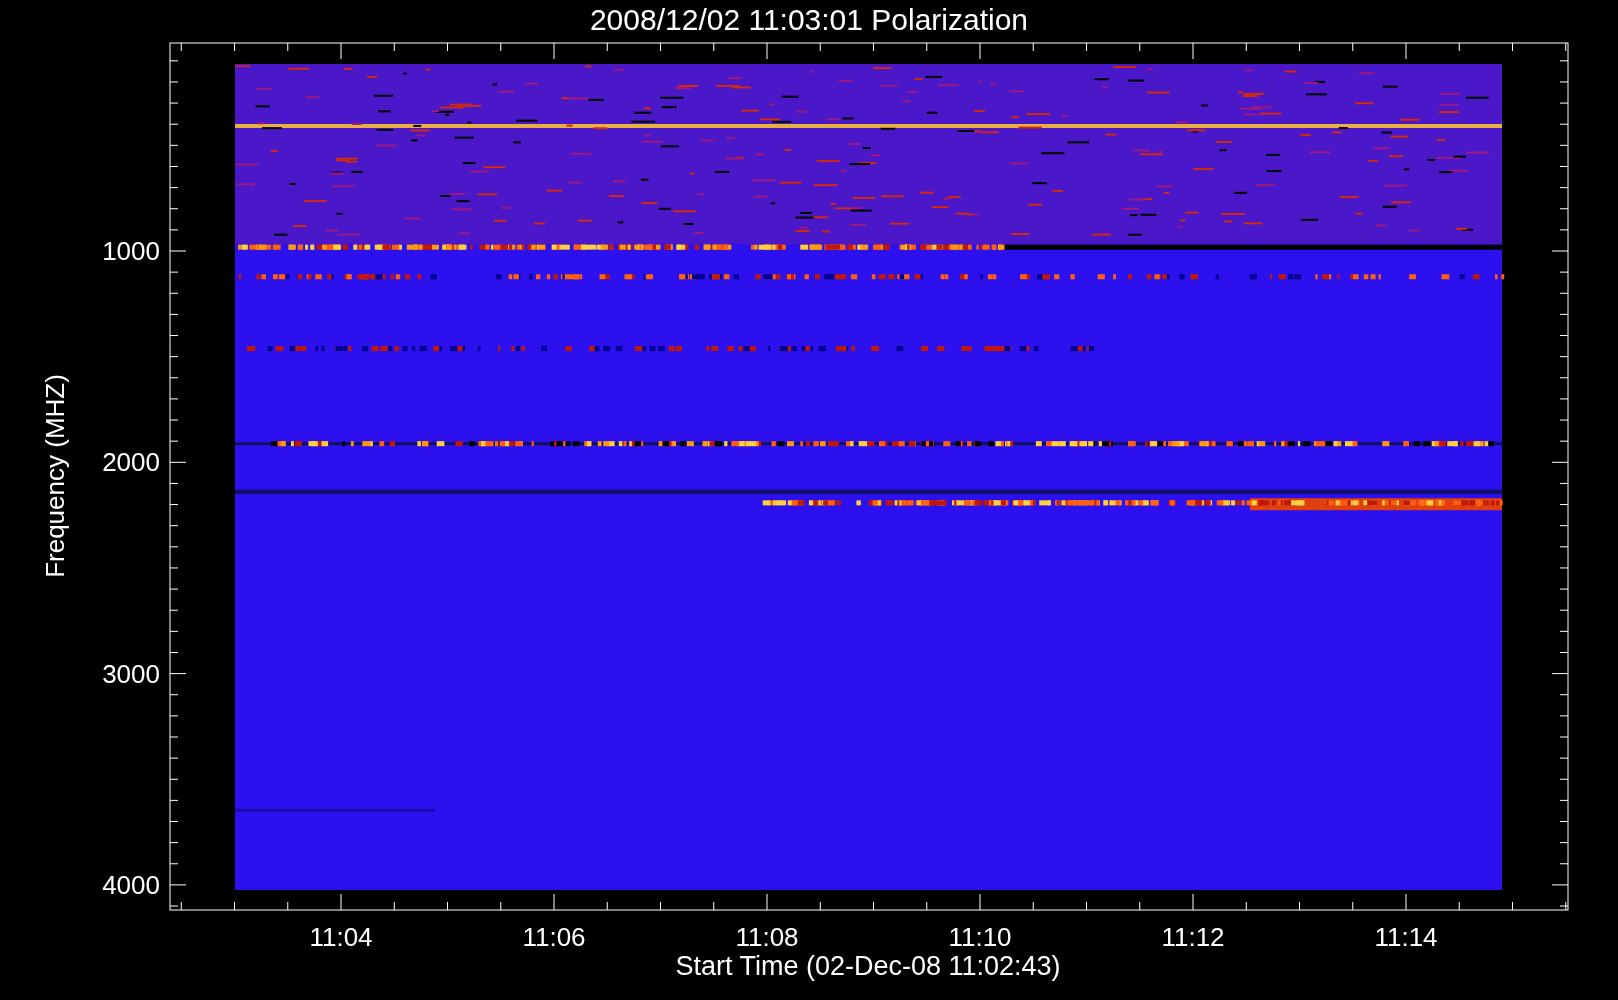 The height and width of the screenshot is (1000, 1618). Describe the element at coordinates (131, 884) in the screenshot. I see `y-tick-label: 4000` at that location.